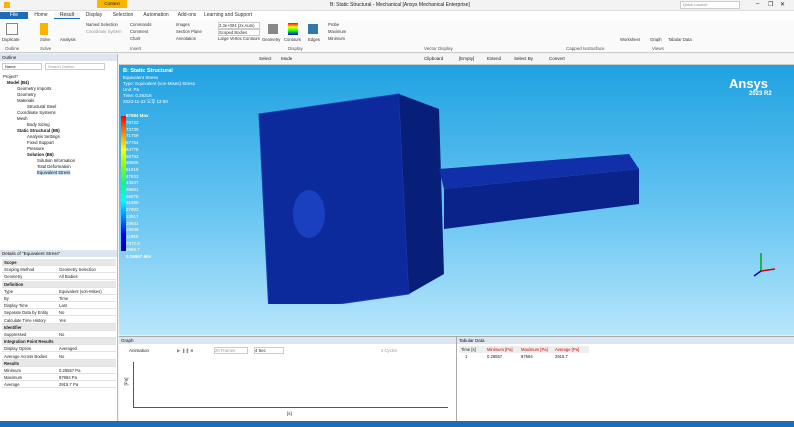 This screenshot has height=427, width=794. I want to click on images-button: Images, so click(183, 24).